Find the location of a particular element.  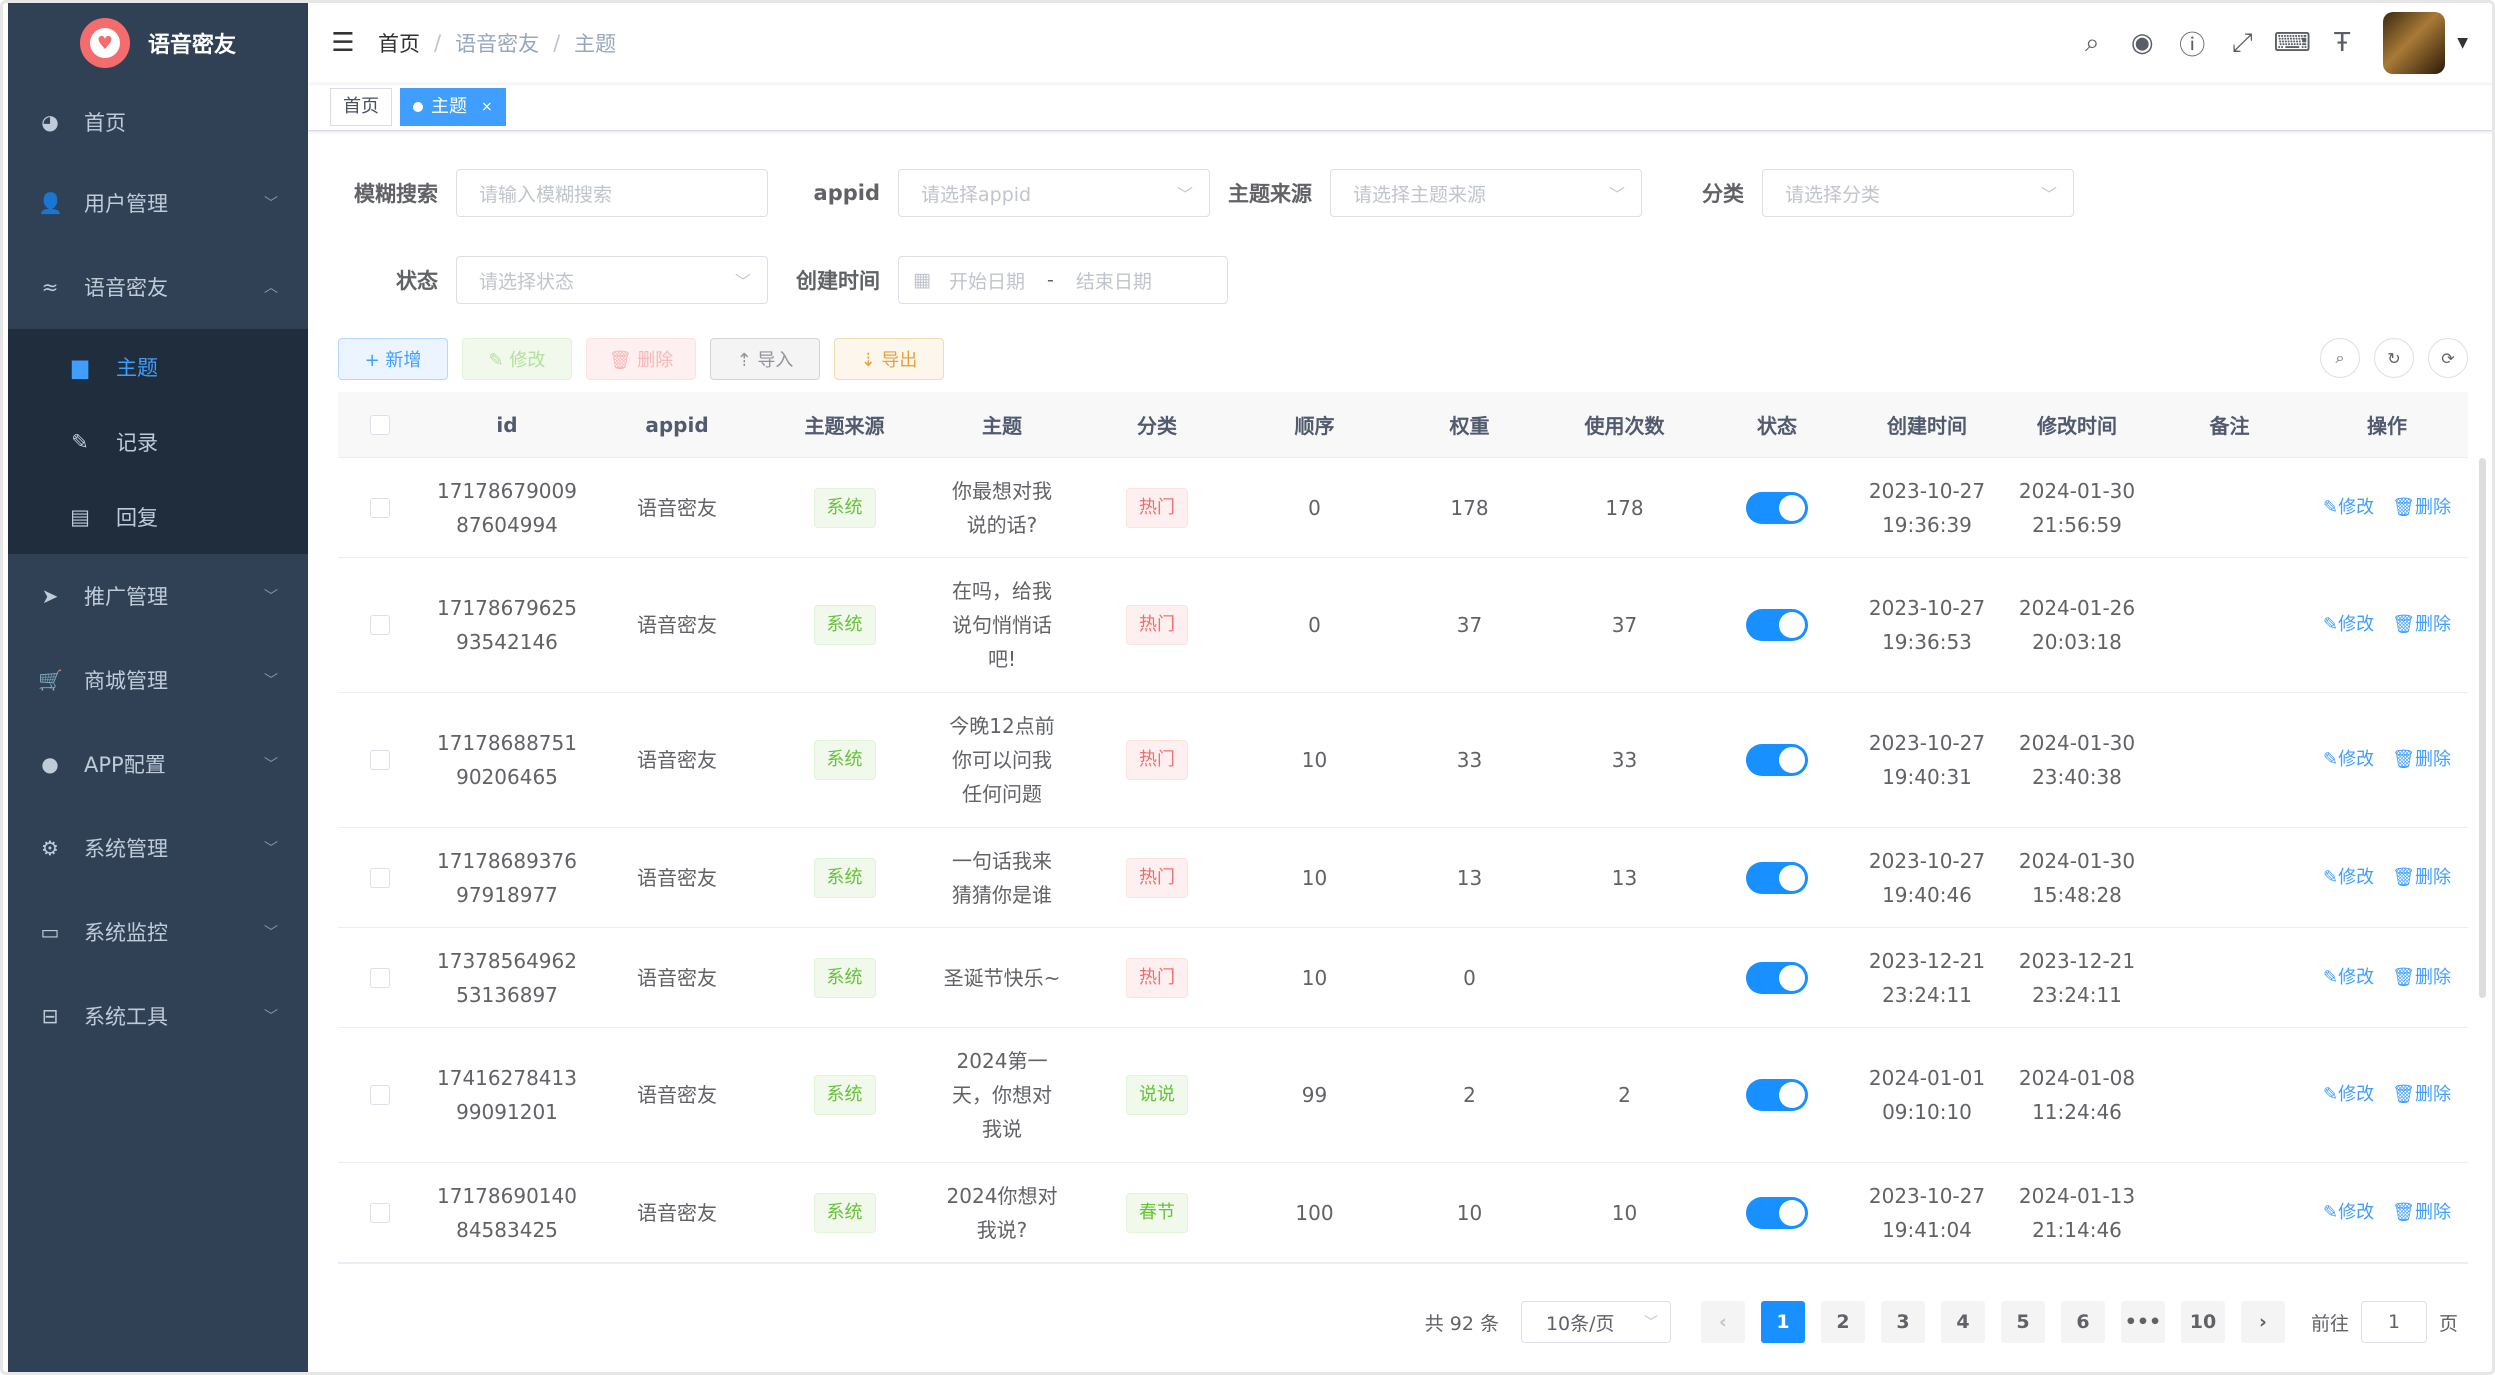

hamburger-icon: ☰ is located at coordinates (343, 43).